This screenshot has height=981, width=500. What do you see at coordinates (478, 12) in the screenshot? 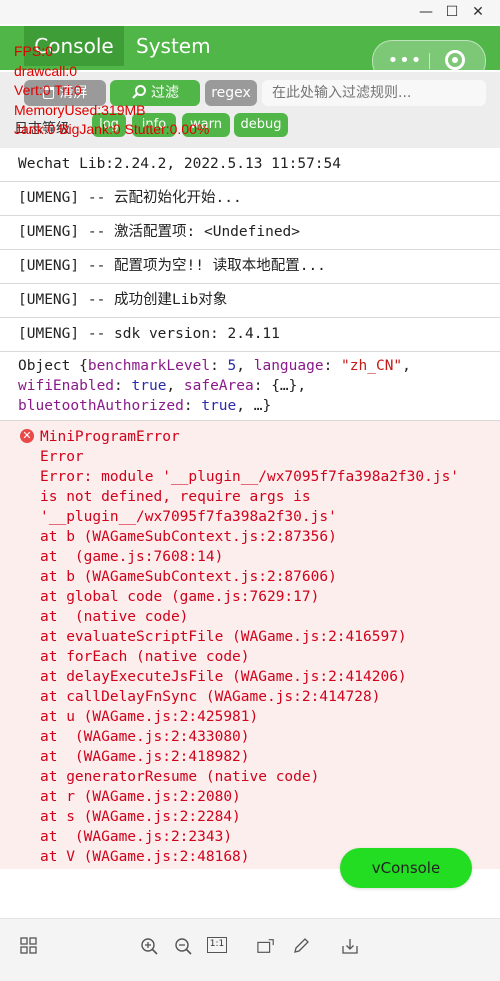
I see `close-icon: ✕` at bounding box center [478, 12].